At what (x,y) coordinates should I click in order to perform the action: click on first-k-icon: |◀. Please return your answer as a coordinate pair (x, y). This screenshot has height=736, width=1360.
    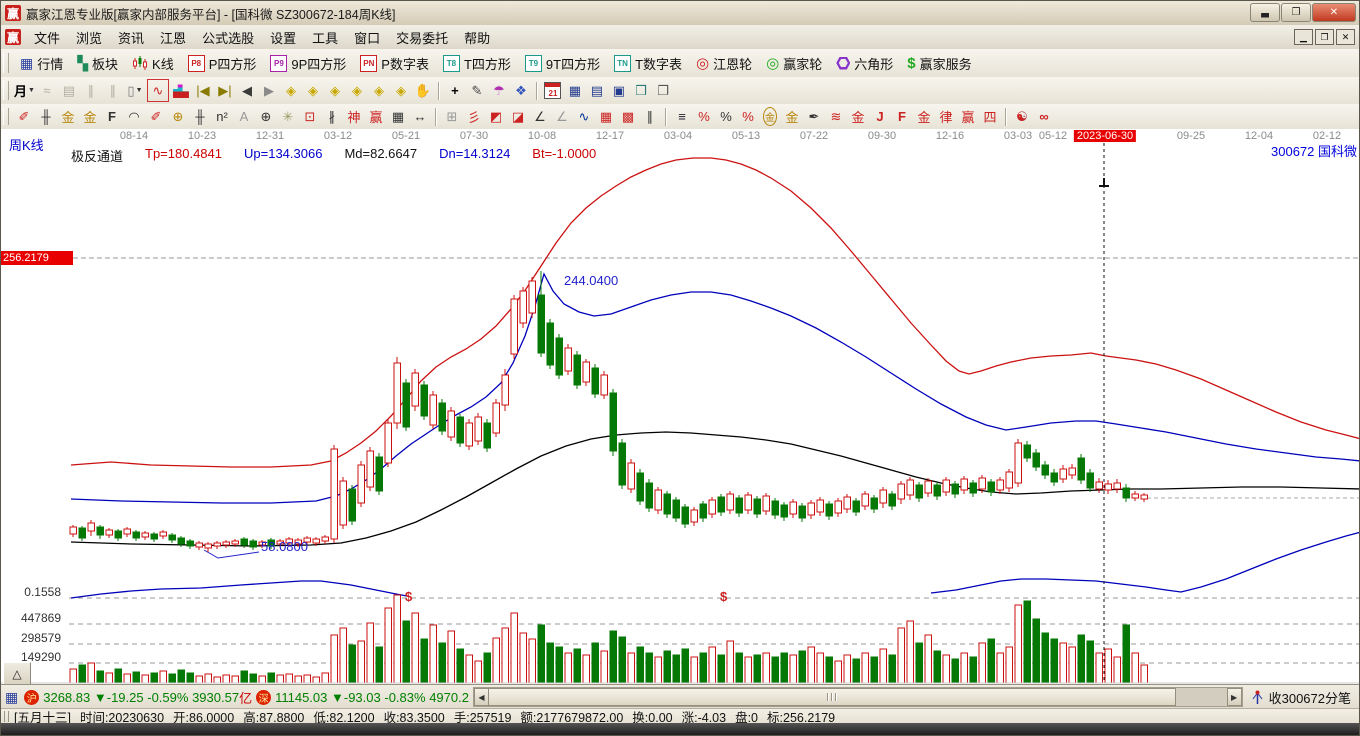
    Looking at the image, I should click on (203, 90).